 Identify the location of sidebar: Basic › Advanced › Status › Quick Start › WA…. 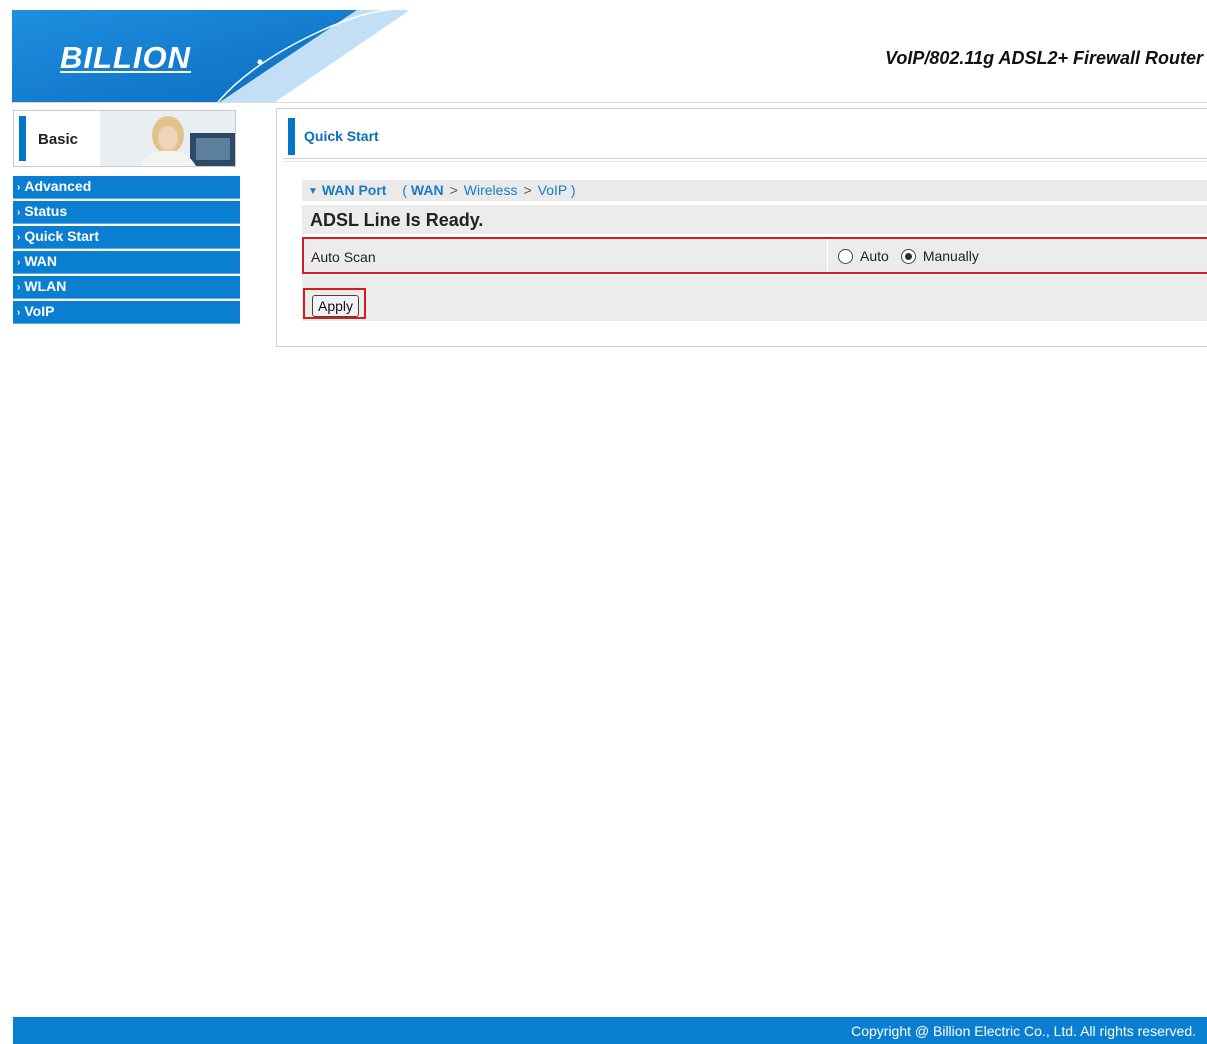
(126, 218).